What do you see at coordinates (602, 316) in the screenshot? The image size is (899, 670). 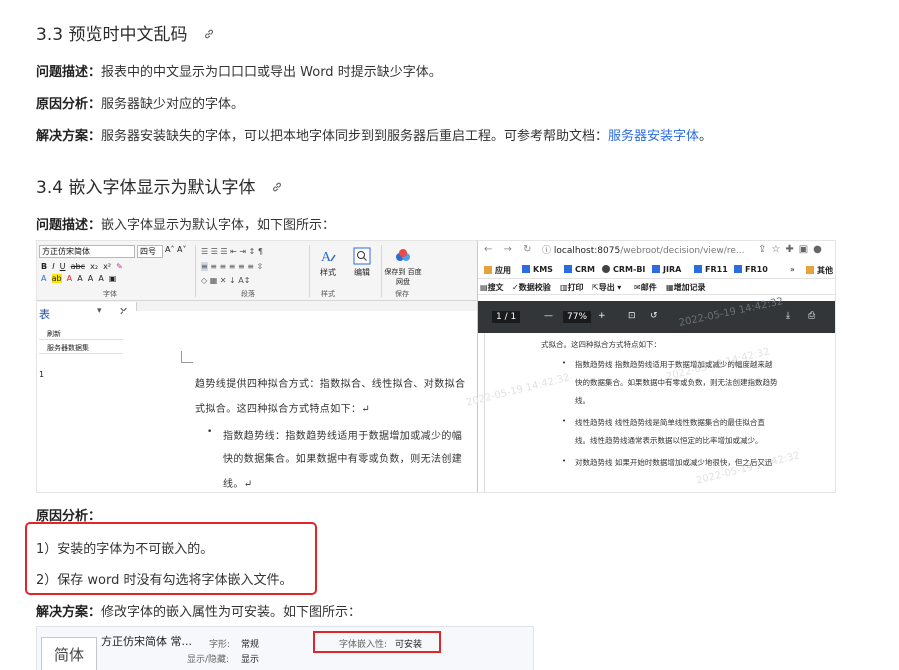 I see `zoom-in-button: +` at bounding box center [602, 316].